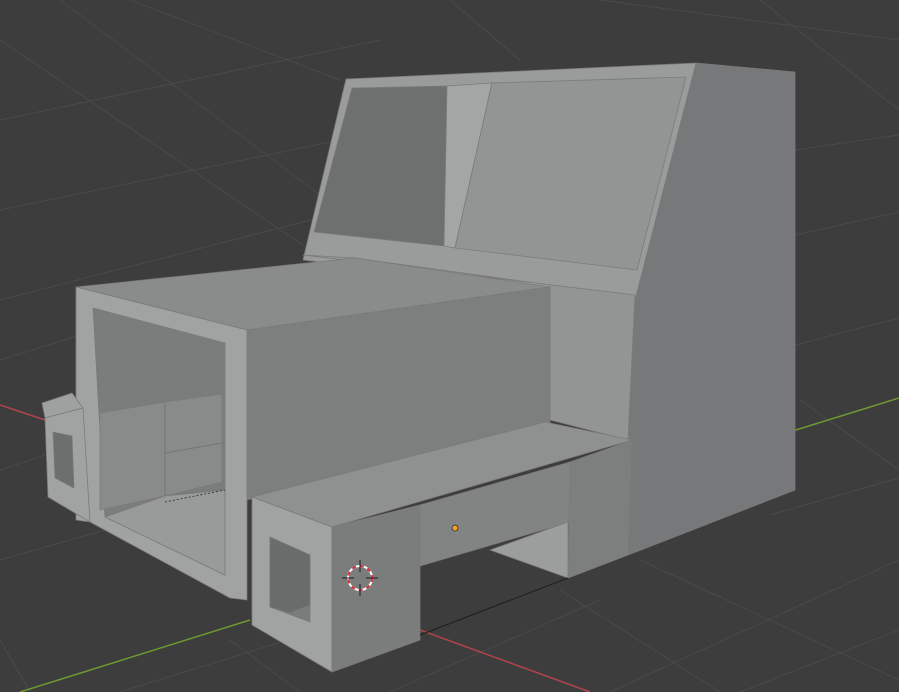 This screenshot has height=692, width=899. Describe the element at coordinates (23, 412) in the screenshot. I see `x-axis-line` at that location.